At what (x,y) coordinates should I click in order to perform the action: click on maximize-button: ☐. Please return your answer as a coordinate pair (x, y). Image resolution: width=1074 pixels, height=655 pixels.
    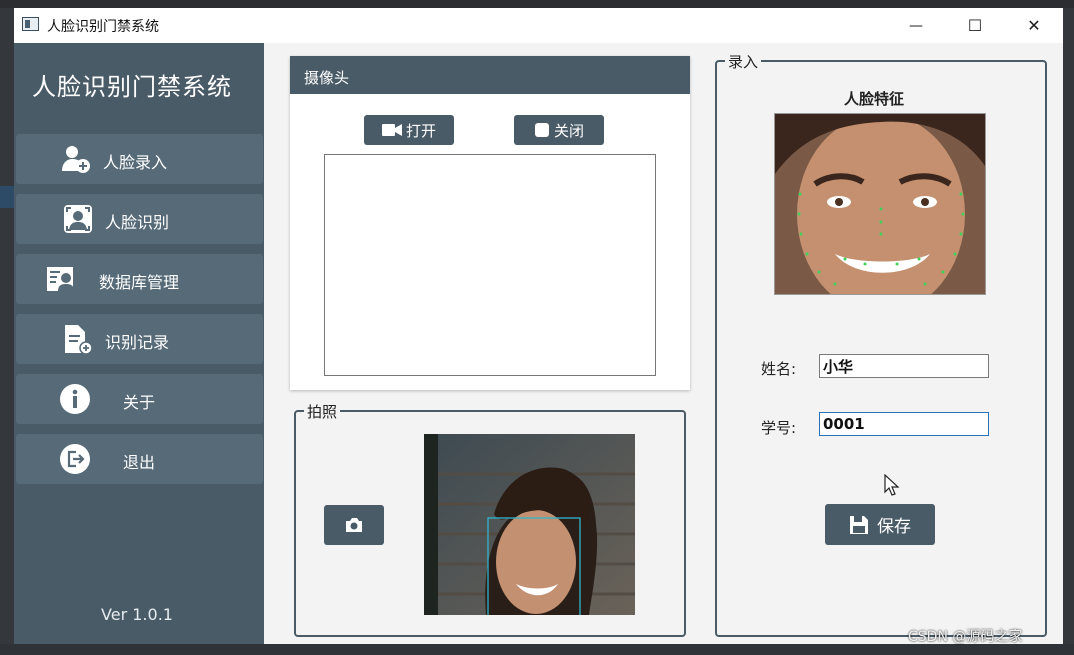
    Looking at the image, I should click on (975, 25).